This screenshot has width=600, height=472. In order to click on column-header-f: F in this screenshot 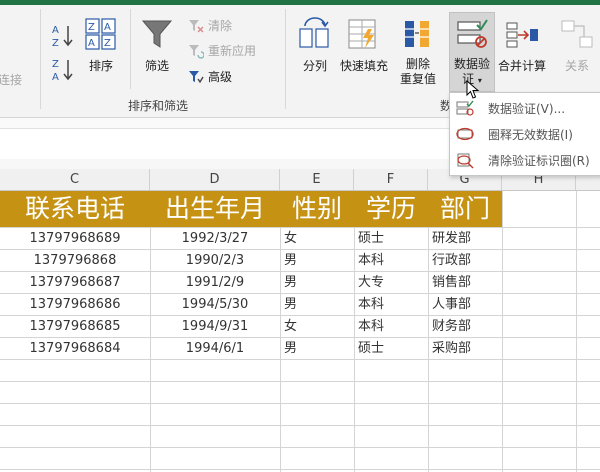, I will do `click(391, 179)`.